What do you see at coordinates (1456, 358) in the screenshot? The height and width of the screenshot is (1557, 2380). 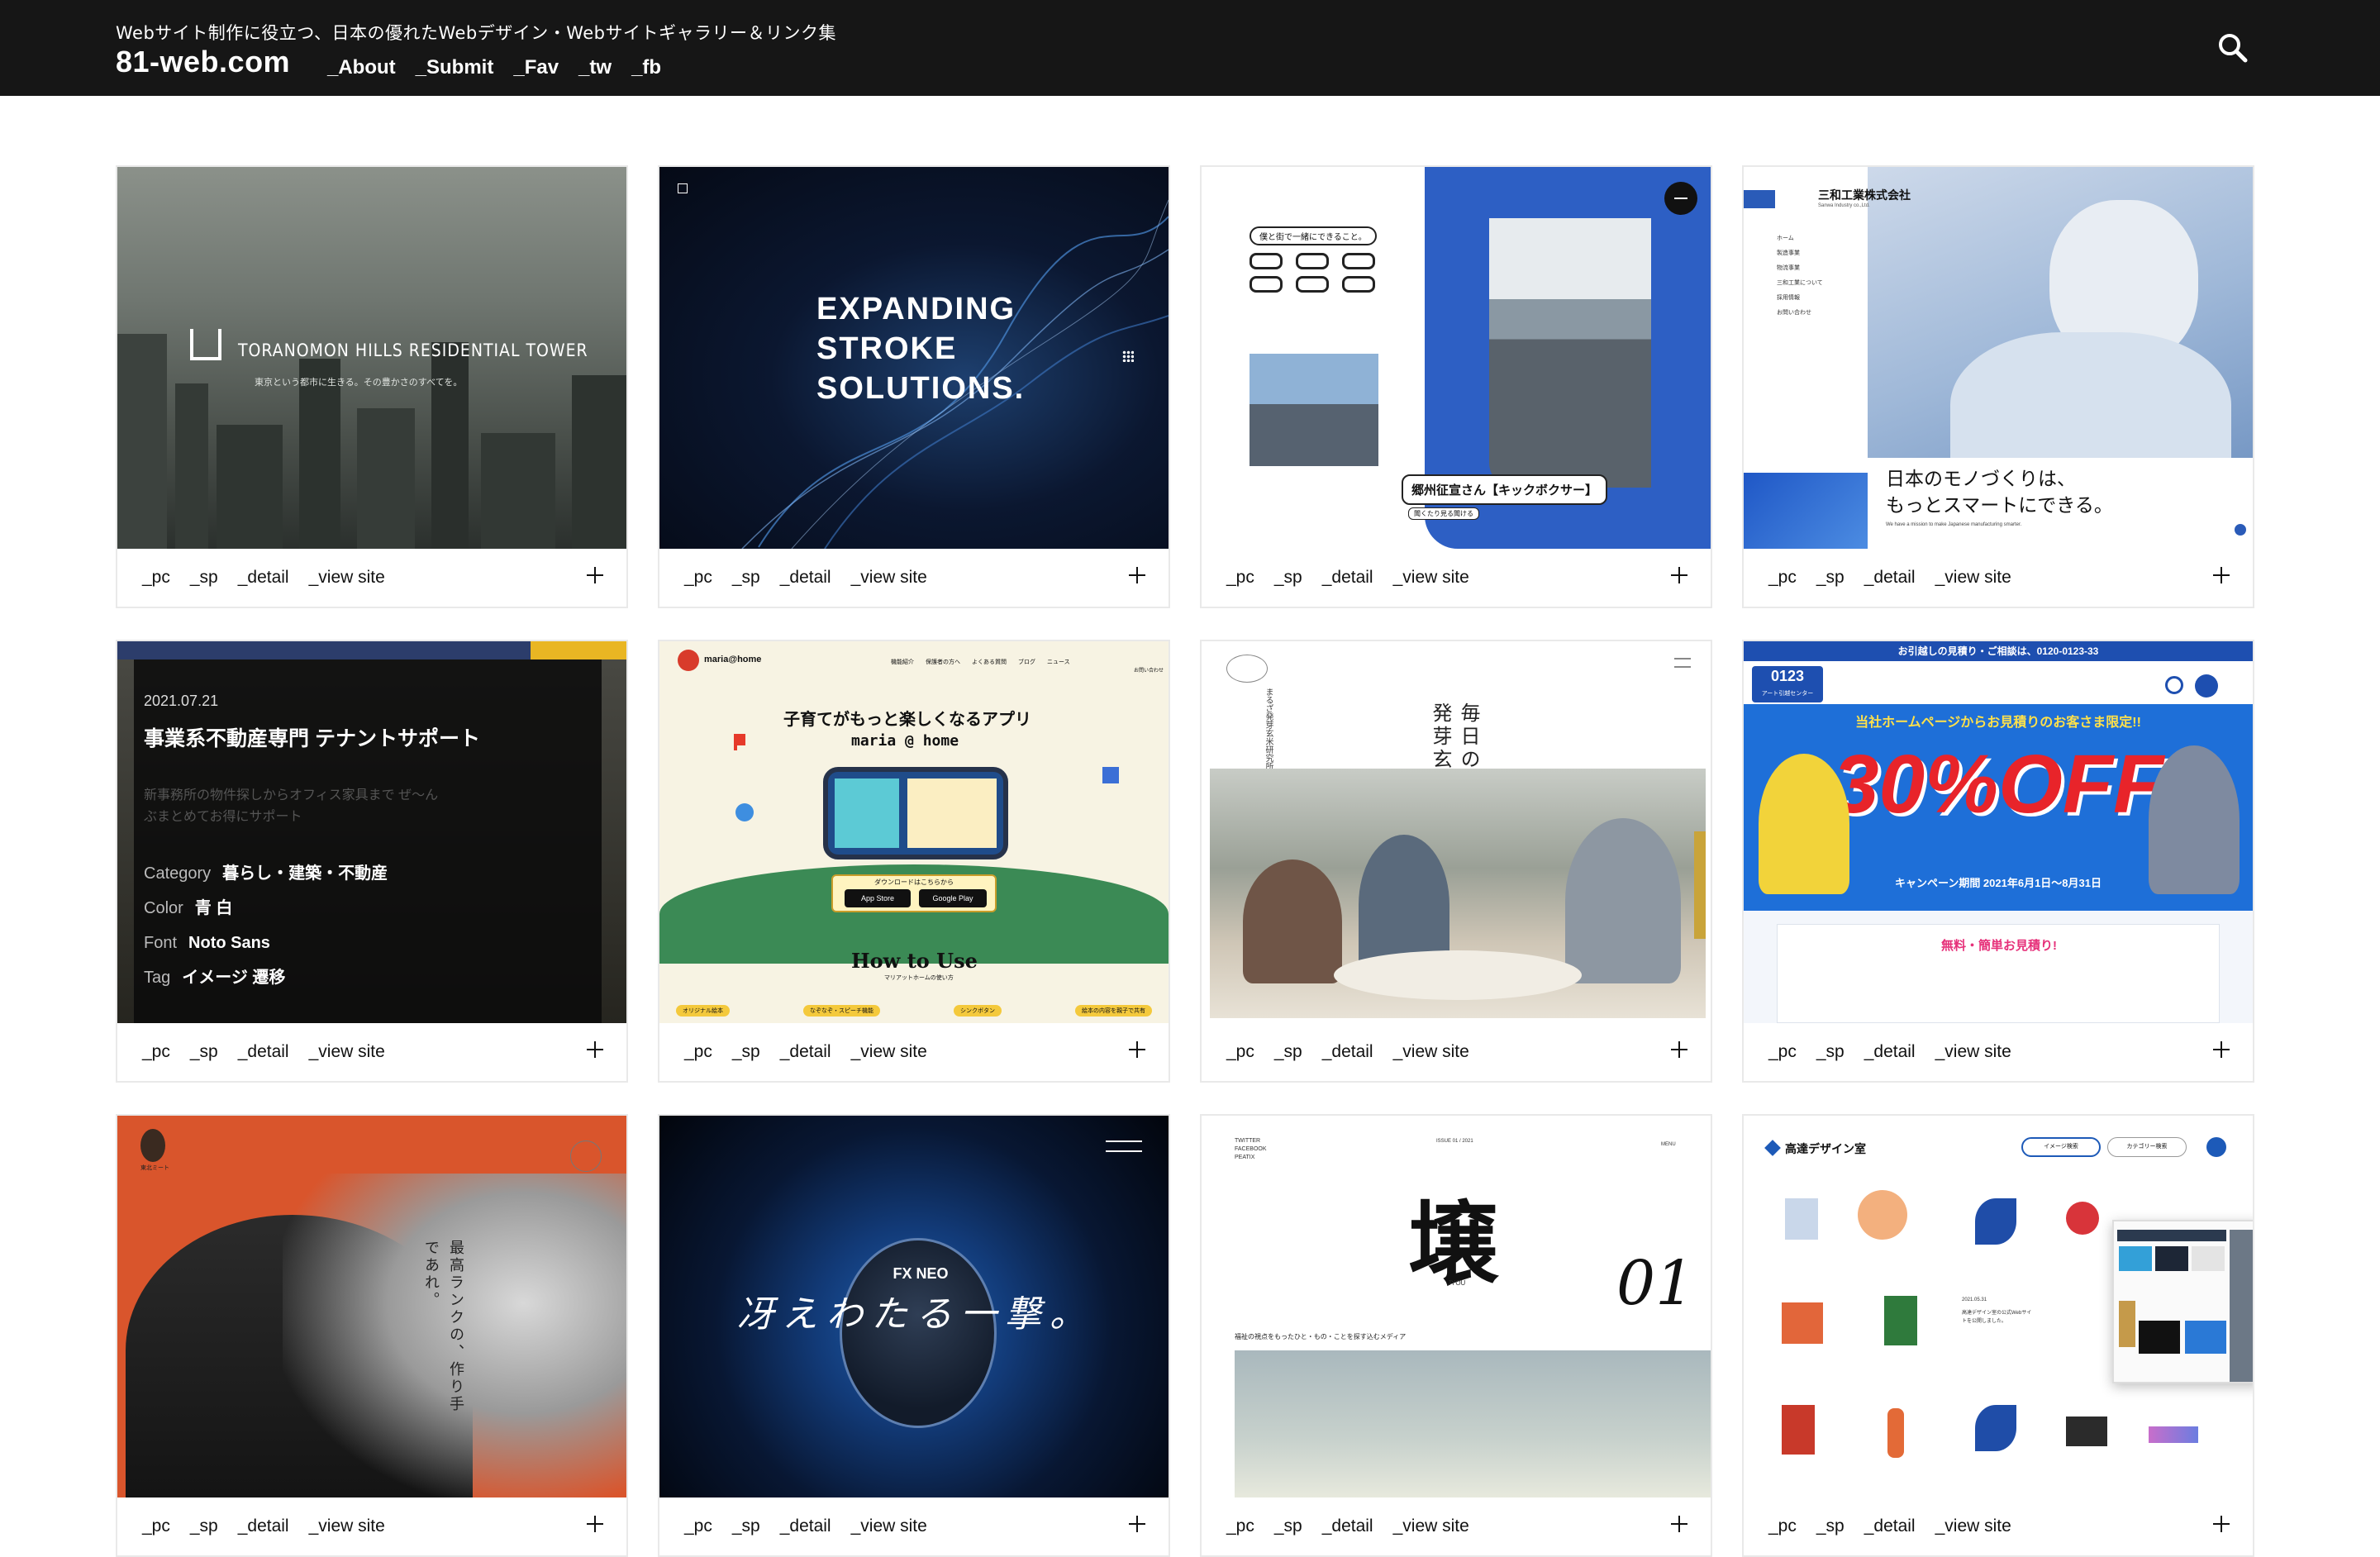 I see `site-thumbnail: 僕と街で一緒にできること。 郷州征宣さん【キックボクサー】 聞くたり見る聞ける` at bounding box center [1456, 358].